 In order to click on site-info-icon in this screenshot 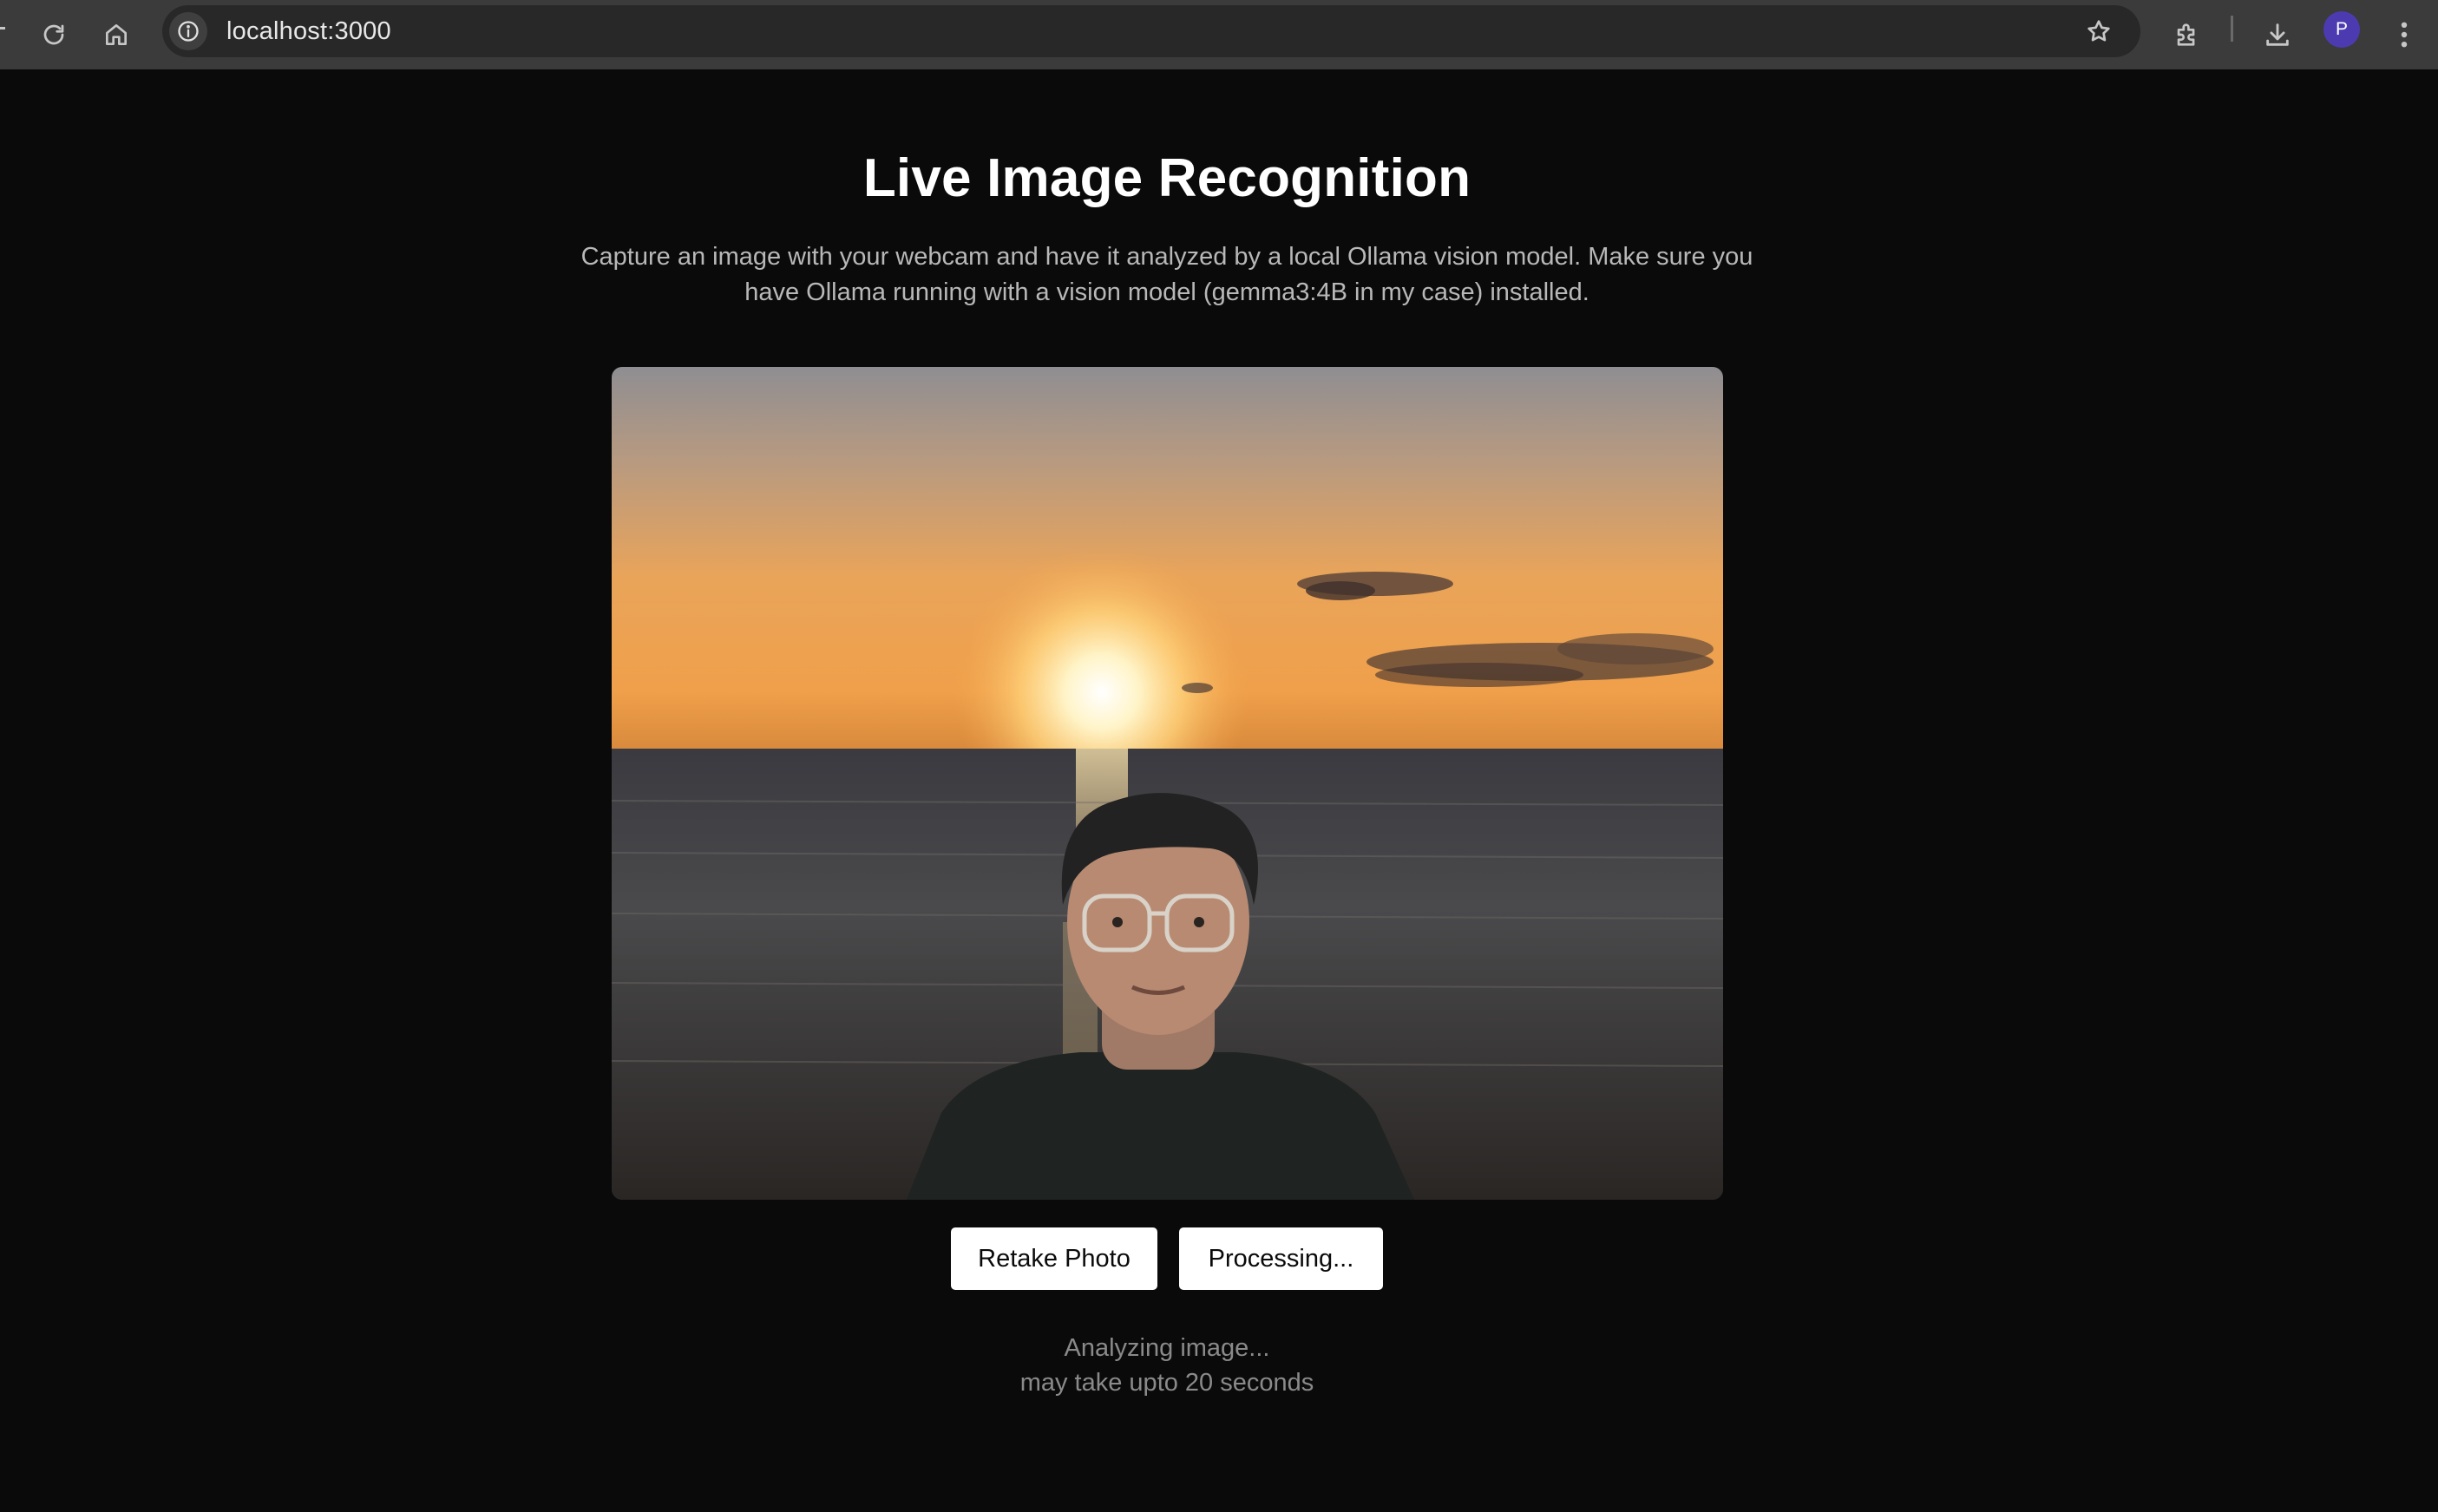, I will do `click(188, 31)`.